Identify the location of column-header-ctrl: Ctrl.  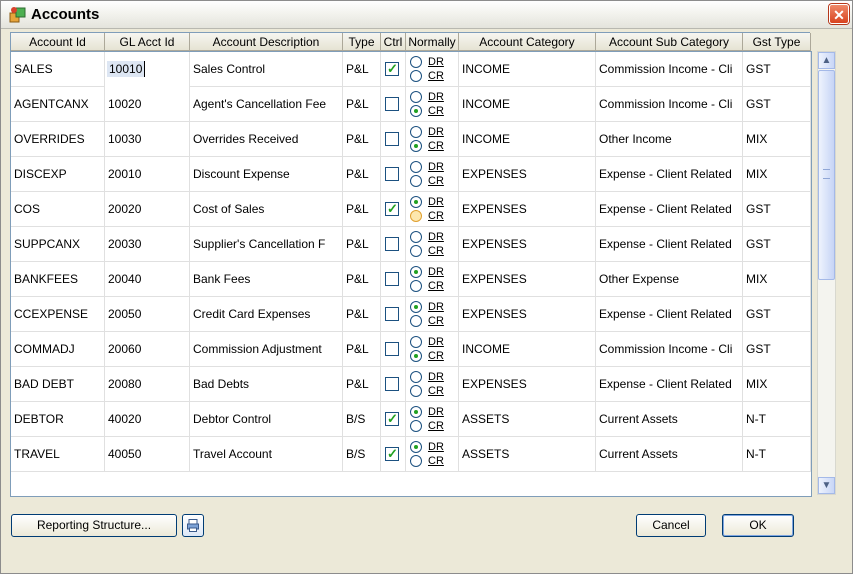
(393, 42).